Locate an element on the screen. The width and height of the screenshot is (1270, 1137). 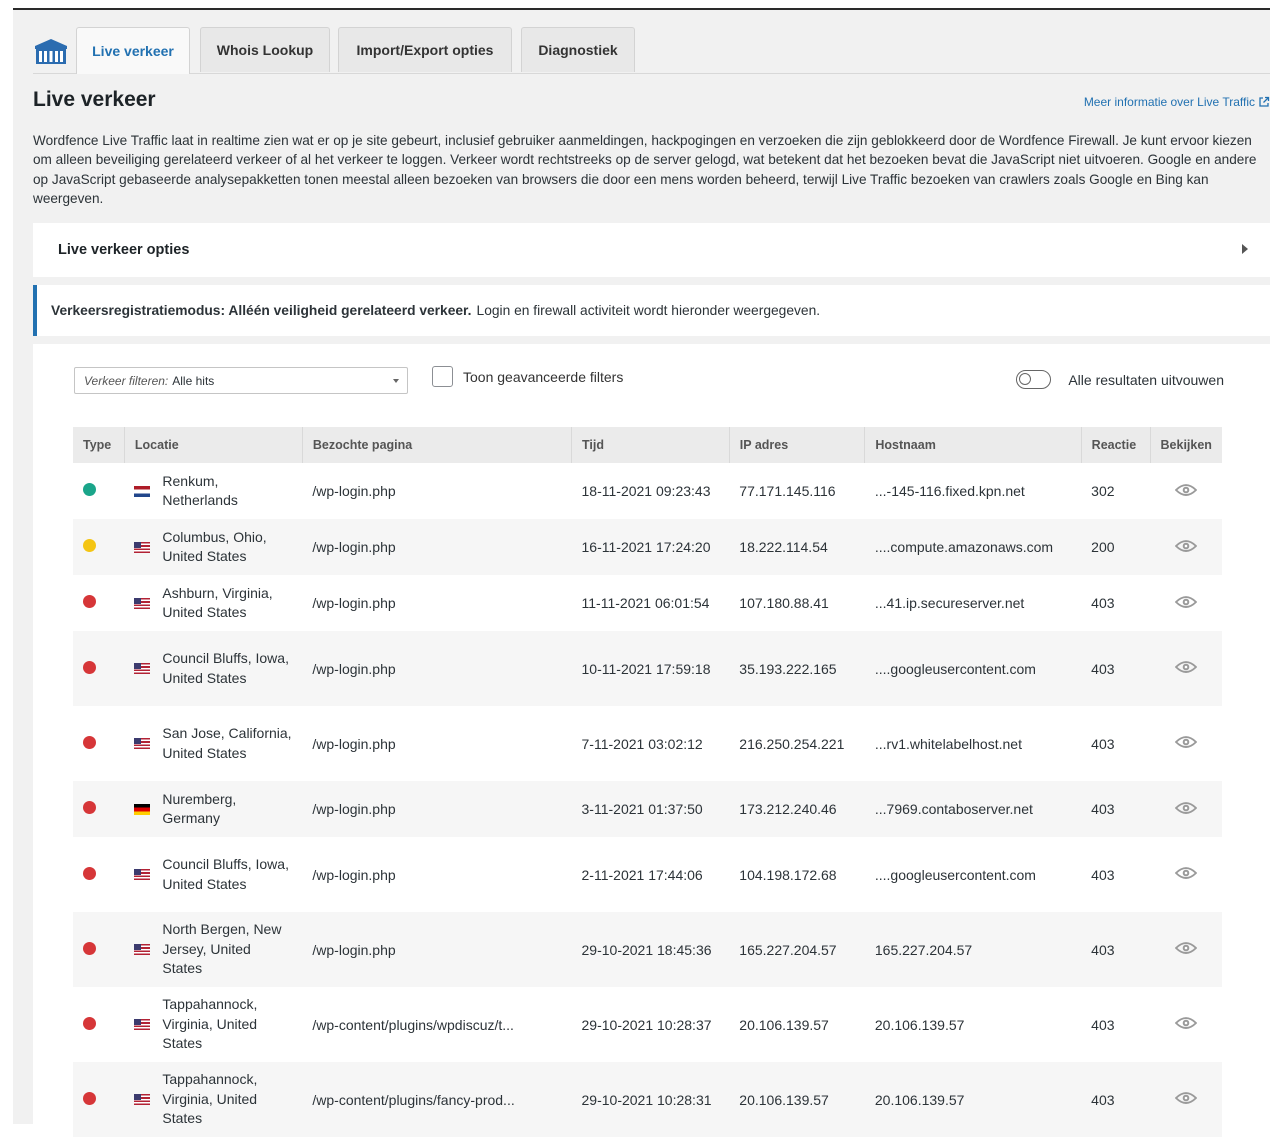
checkbox is located at coordinates (442, 376).